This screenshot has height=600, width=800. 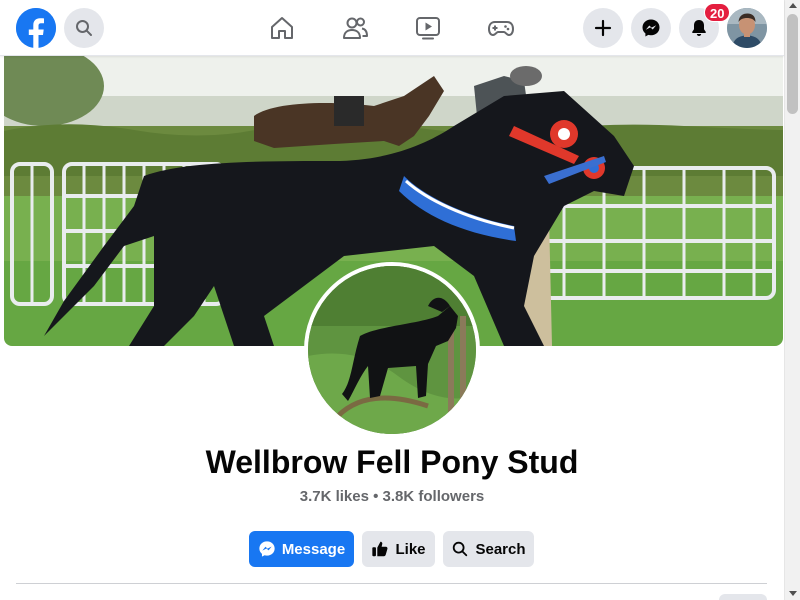 I want to click on plus-icon, so click(x=603, y=28).